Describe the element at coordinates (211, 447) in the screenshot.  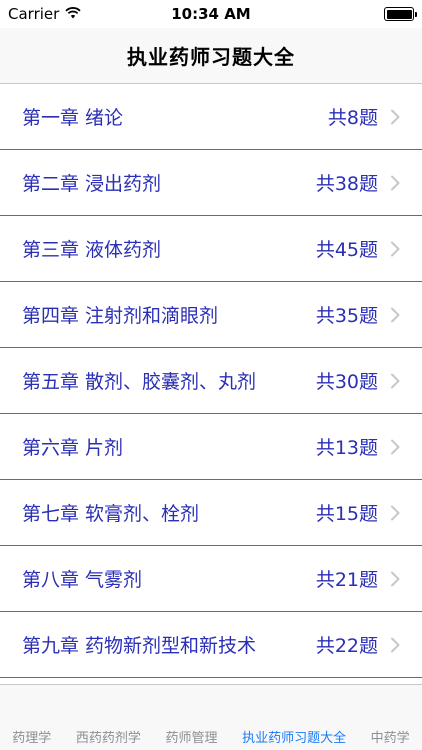
I see `chapter-row: 第六章 片剂 共13题` at that location.